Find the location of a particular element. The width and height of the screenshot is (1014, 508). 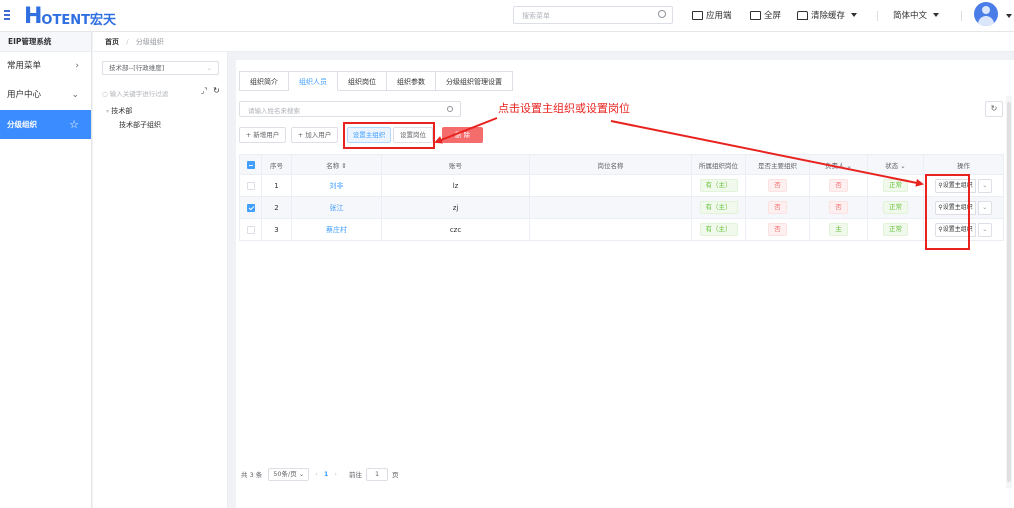

fullscreen-button: 全屏 is located at coordinates (765, 15).